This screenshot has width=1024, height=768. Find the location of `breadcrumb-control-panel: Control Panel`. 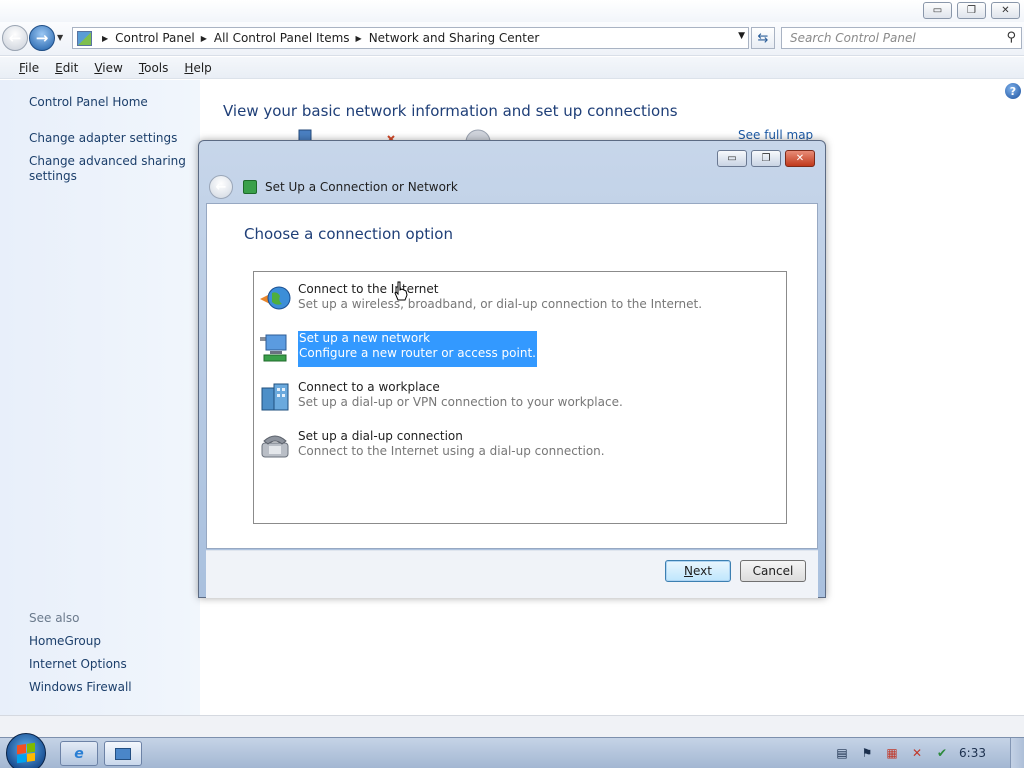

breadcrumb-control-panel: Control Panel is located at coordinates (155, 38).